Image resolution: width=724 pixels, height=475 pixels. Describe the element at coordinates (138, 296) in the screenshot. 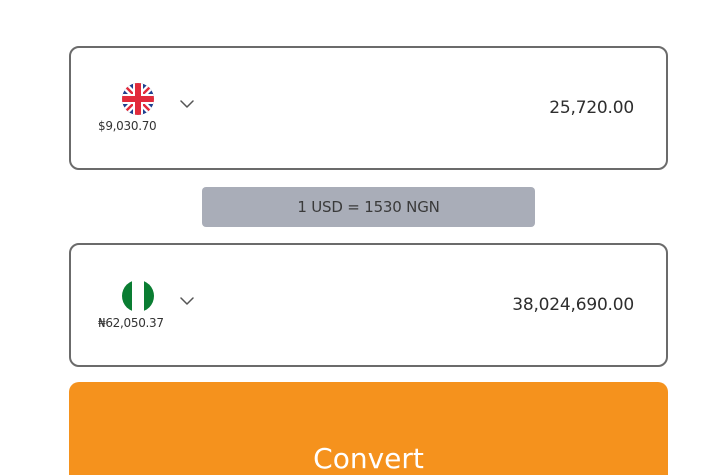

I see `nigeria-flag-icon` at that location.